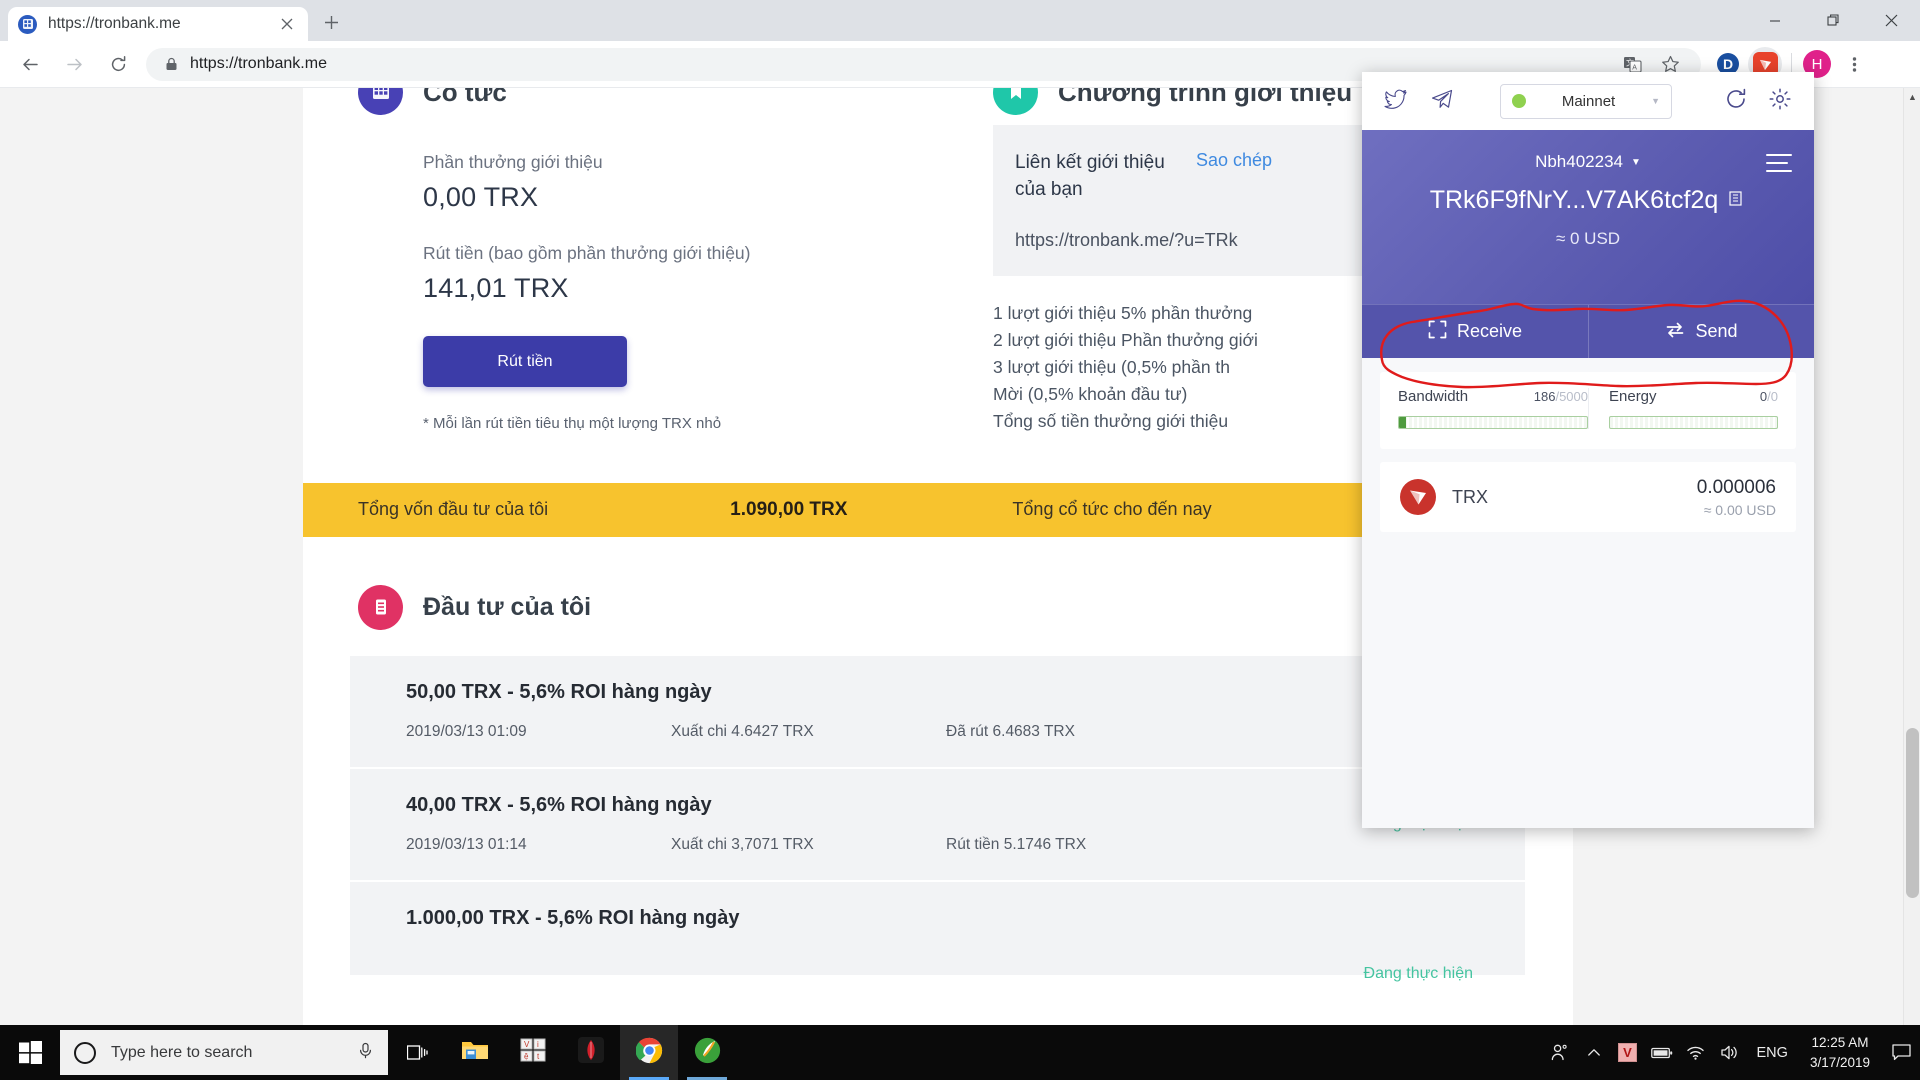 The image size is (1920, 1080). What do you see at coordinates (1419, 101) in the screenshot?
I see `tronlink-social-links` at bounding box center [1419, 101].